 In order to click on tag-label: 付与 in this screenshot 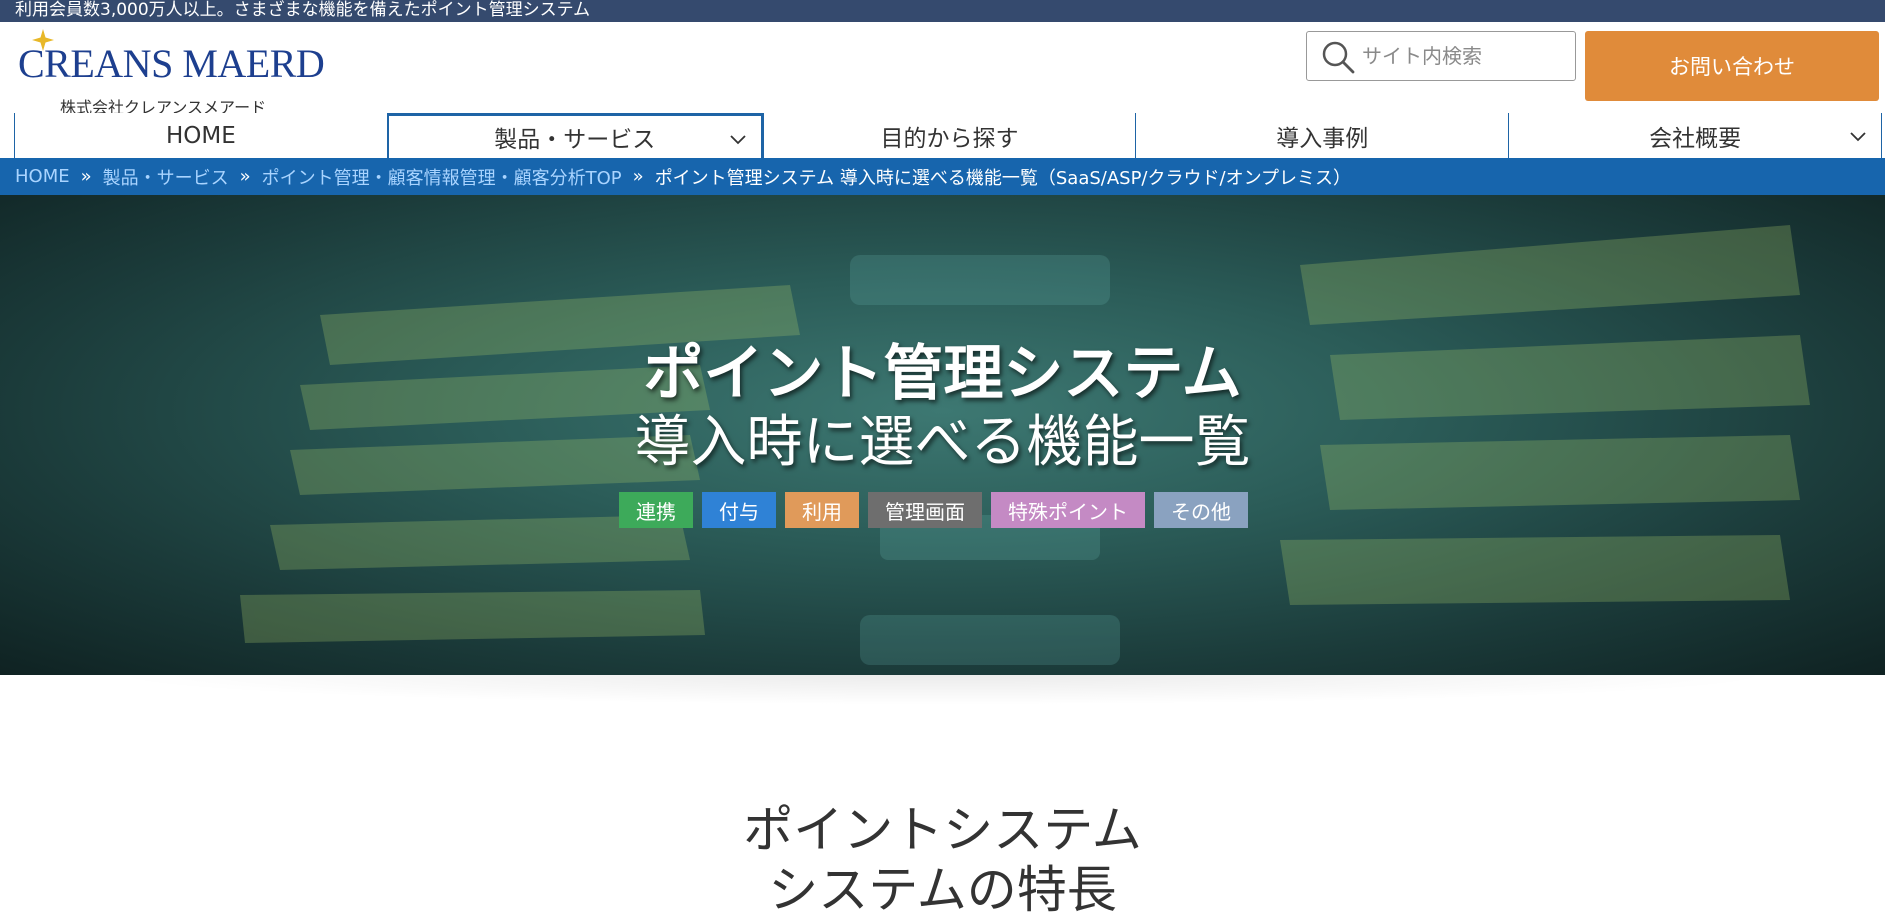, I will do `click(739, 511)`.